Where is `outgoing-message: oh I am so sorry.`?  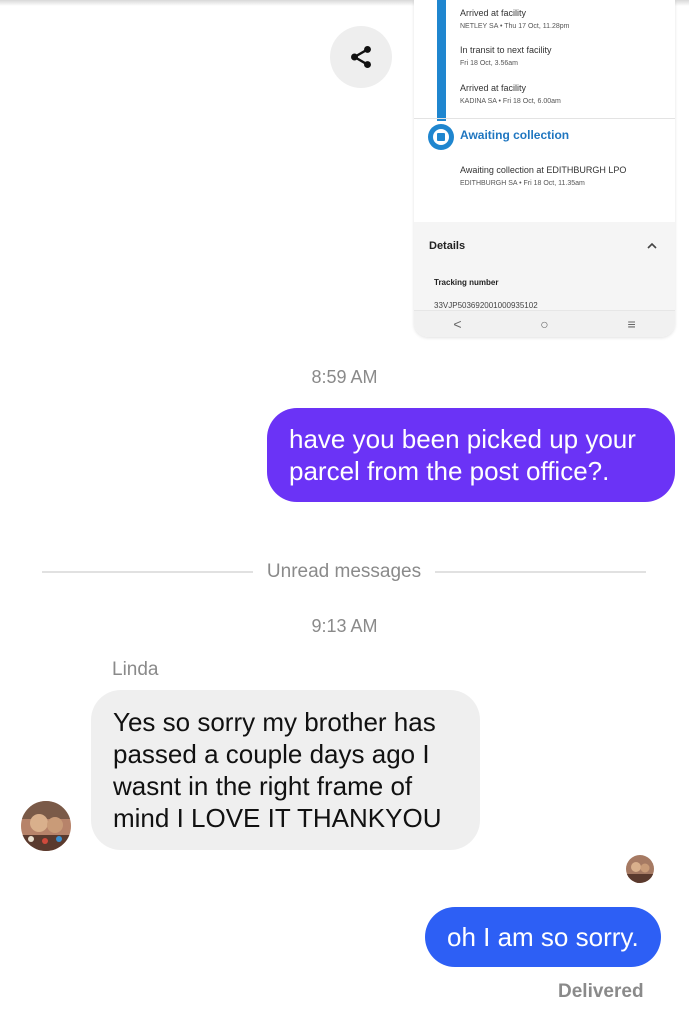
outgoing-message: oh I am so sorry. is located at coordinates (543, 937).